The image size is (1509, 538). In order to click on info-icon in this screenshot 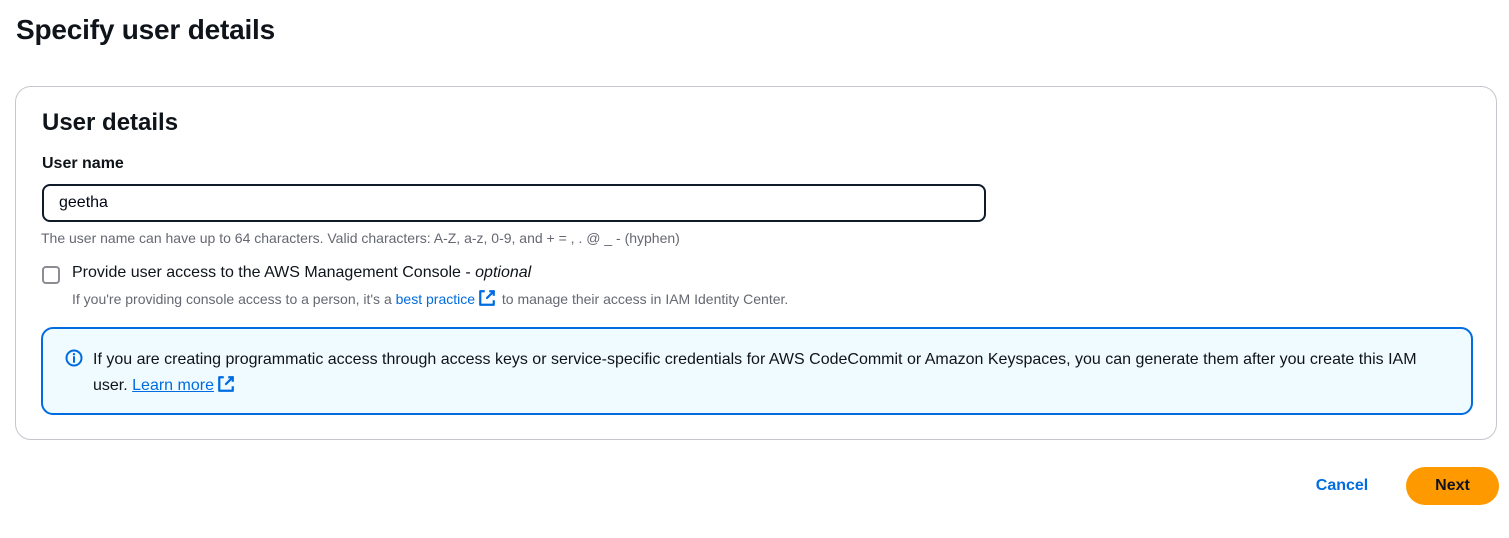, I will do `click(74, 358)`.